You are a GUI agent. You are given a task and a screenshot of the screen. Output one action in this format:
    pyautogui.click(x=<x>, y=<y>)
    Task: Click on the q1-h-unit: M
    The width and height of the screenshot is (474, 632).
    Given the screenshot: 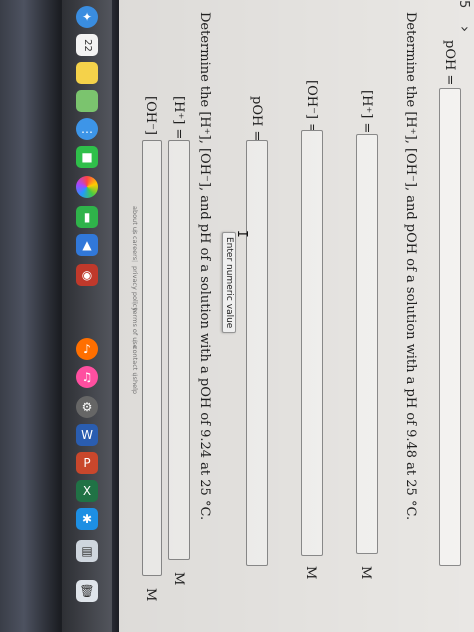 What is the action you would take?
    pyautogui.click(x=365, y=573)
    